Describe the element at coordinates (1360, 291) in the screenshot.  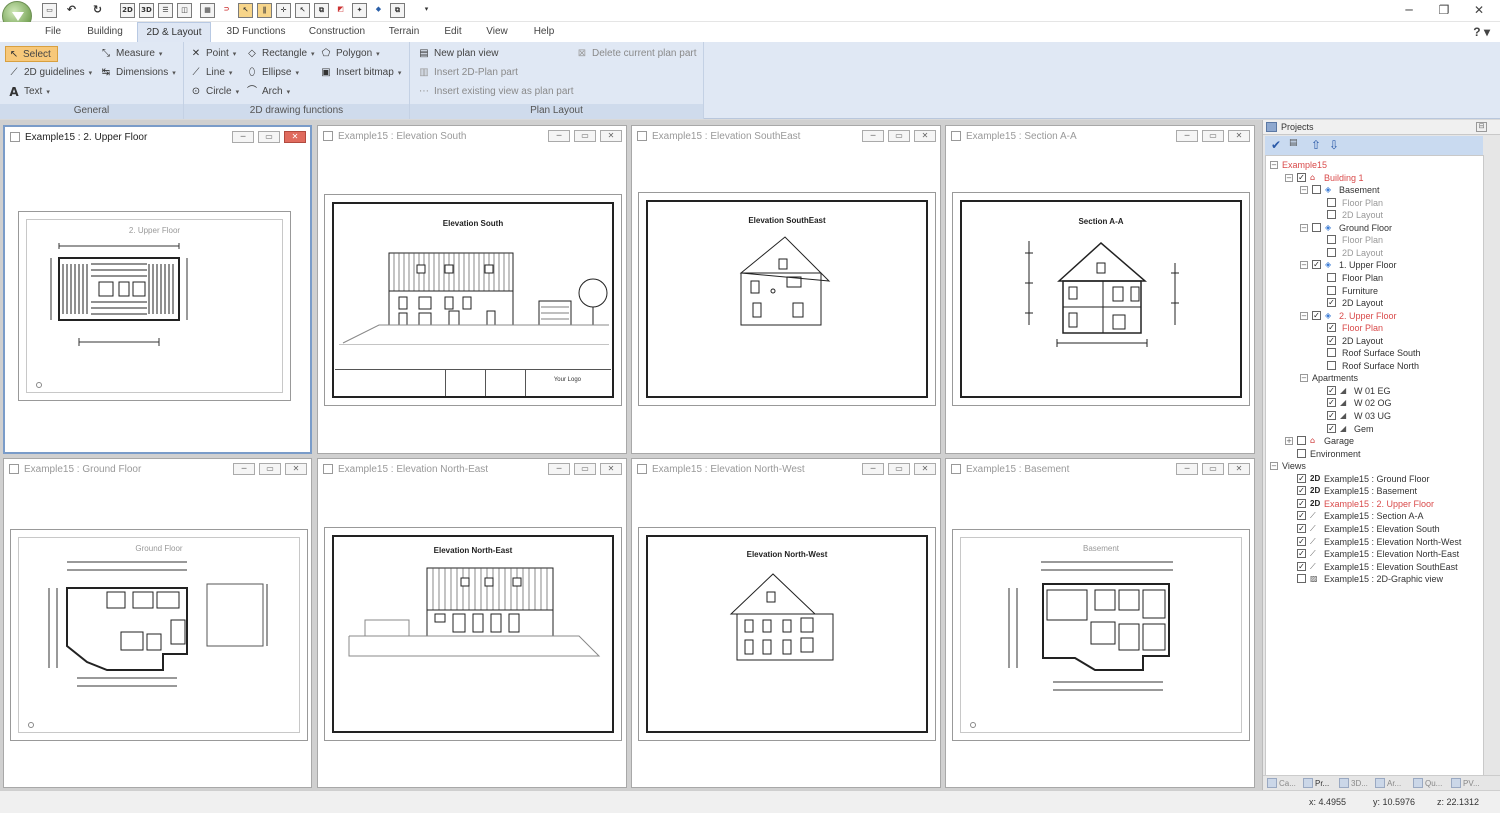
I see `tree-node-label: Furniture` at that location.